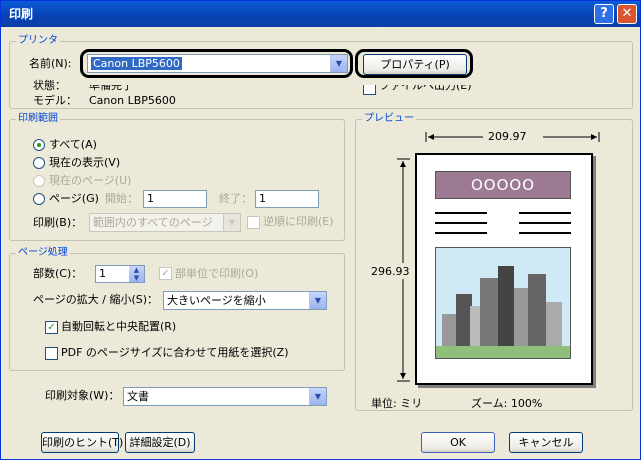 The height and width of the screenshot is (461, 641). Describe the element at coordinates (397, 403) in the screenshot. I see `preview-units: 単位: ミリ` at that location.